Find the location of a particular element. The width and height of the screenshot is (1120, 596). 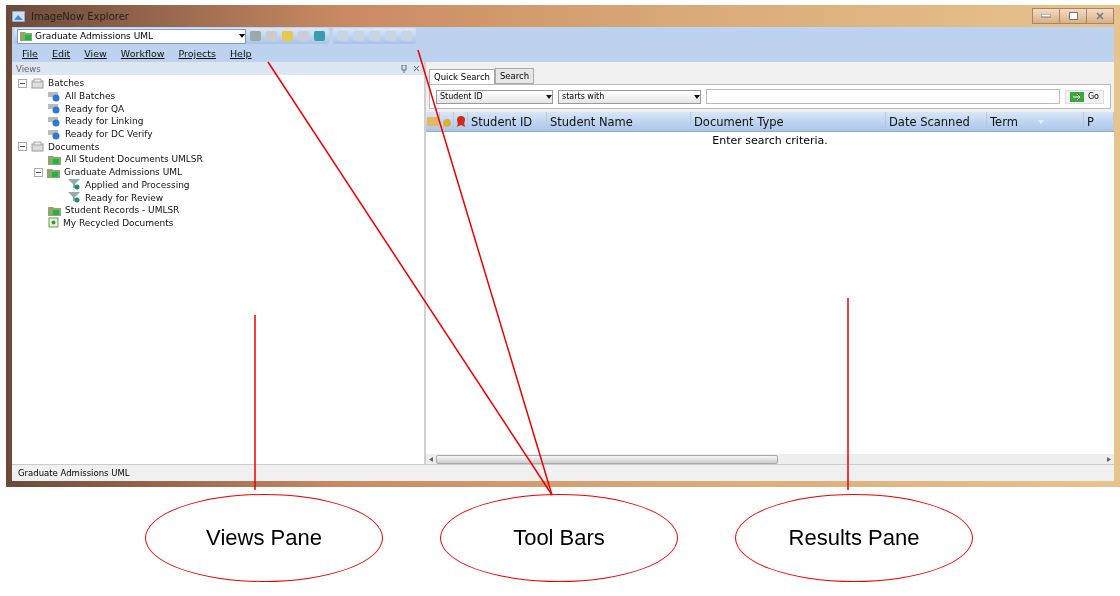

field-select: Student ID is located at coordinates (494, 96).